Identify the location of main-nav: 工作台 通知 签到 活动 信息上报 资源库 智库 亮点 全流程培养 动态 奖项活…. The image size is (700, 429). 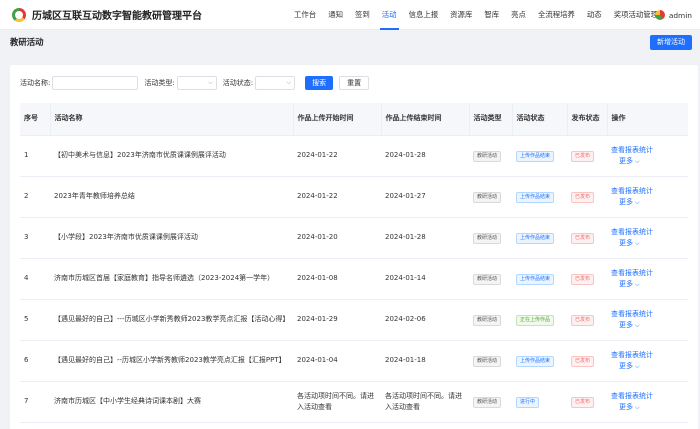
(476, 15).